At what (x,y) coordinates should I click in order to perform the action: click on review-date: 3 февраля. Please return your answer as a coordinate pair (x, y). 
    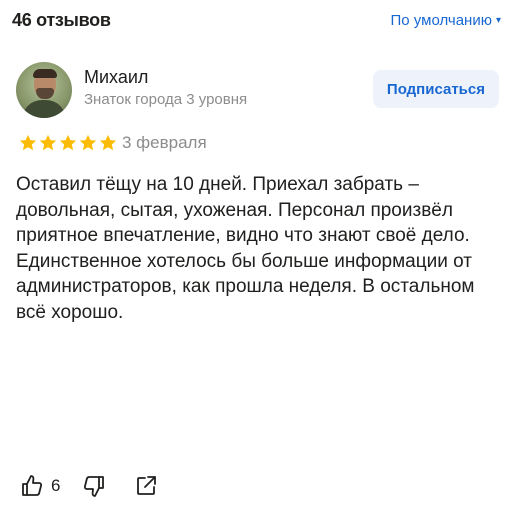
    Looking at the image, I should click on (164, 142).